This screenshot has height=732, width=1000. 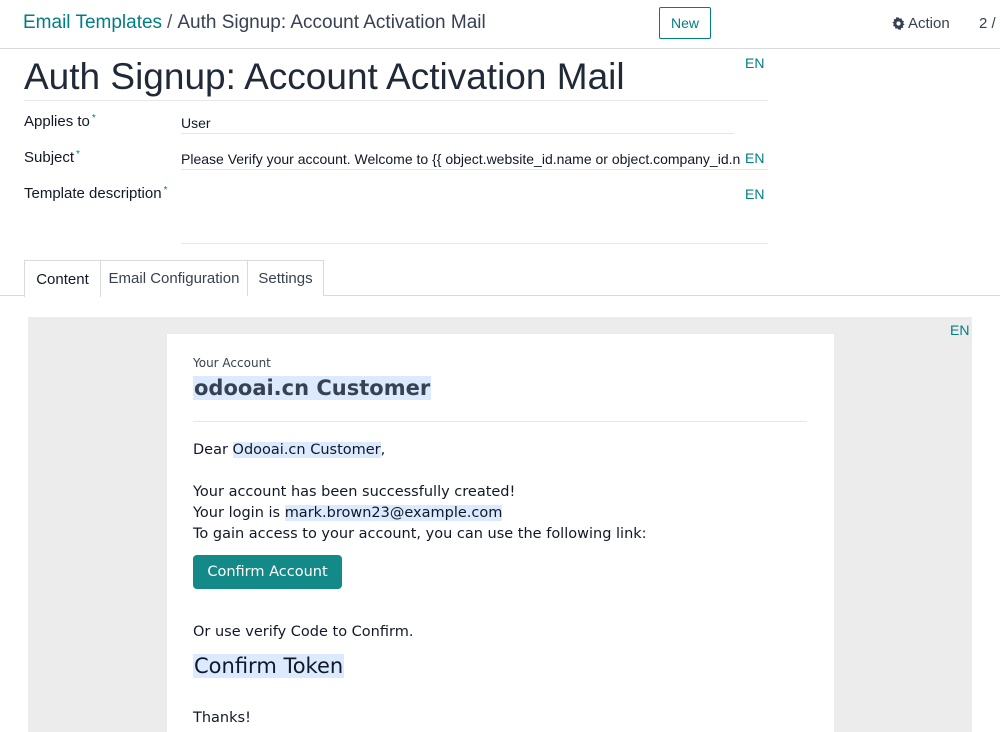 What do you see at coordinates (383, 450) in the screenshot?
I see `greeting-suffix: ,` at bounding box center [383, 450].